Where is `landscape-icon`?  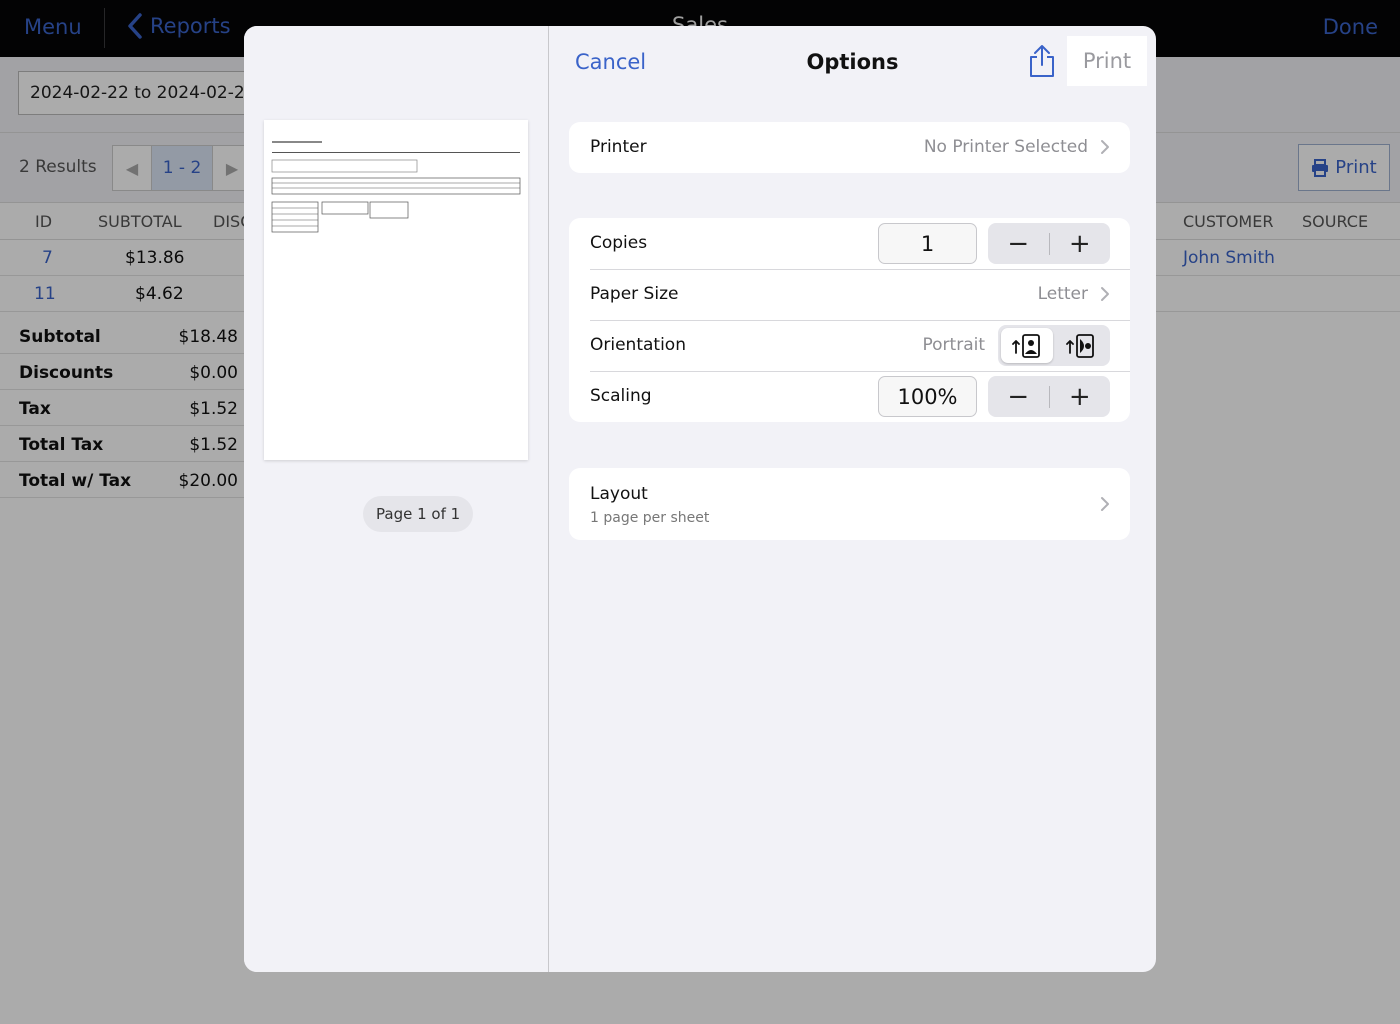
landscape-icon is located at coordinates (1080, 345).